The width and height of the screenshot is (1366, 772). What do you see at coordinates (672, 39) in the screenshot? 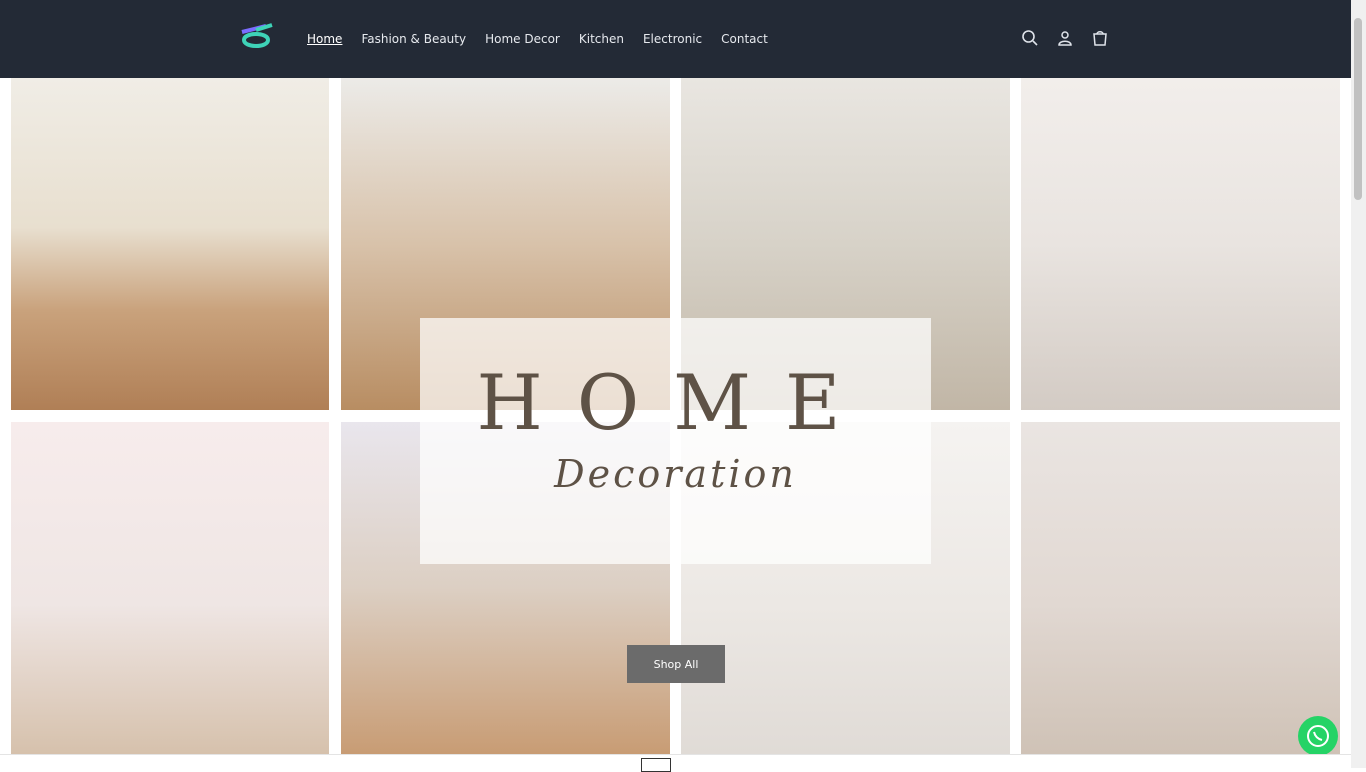
I see `nav-electronic: Electronic` at bounding box center [672, 39].